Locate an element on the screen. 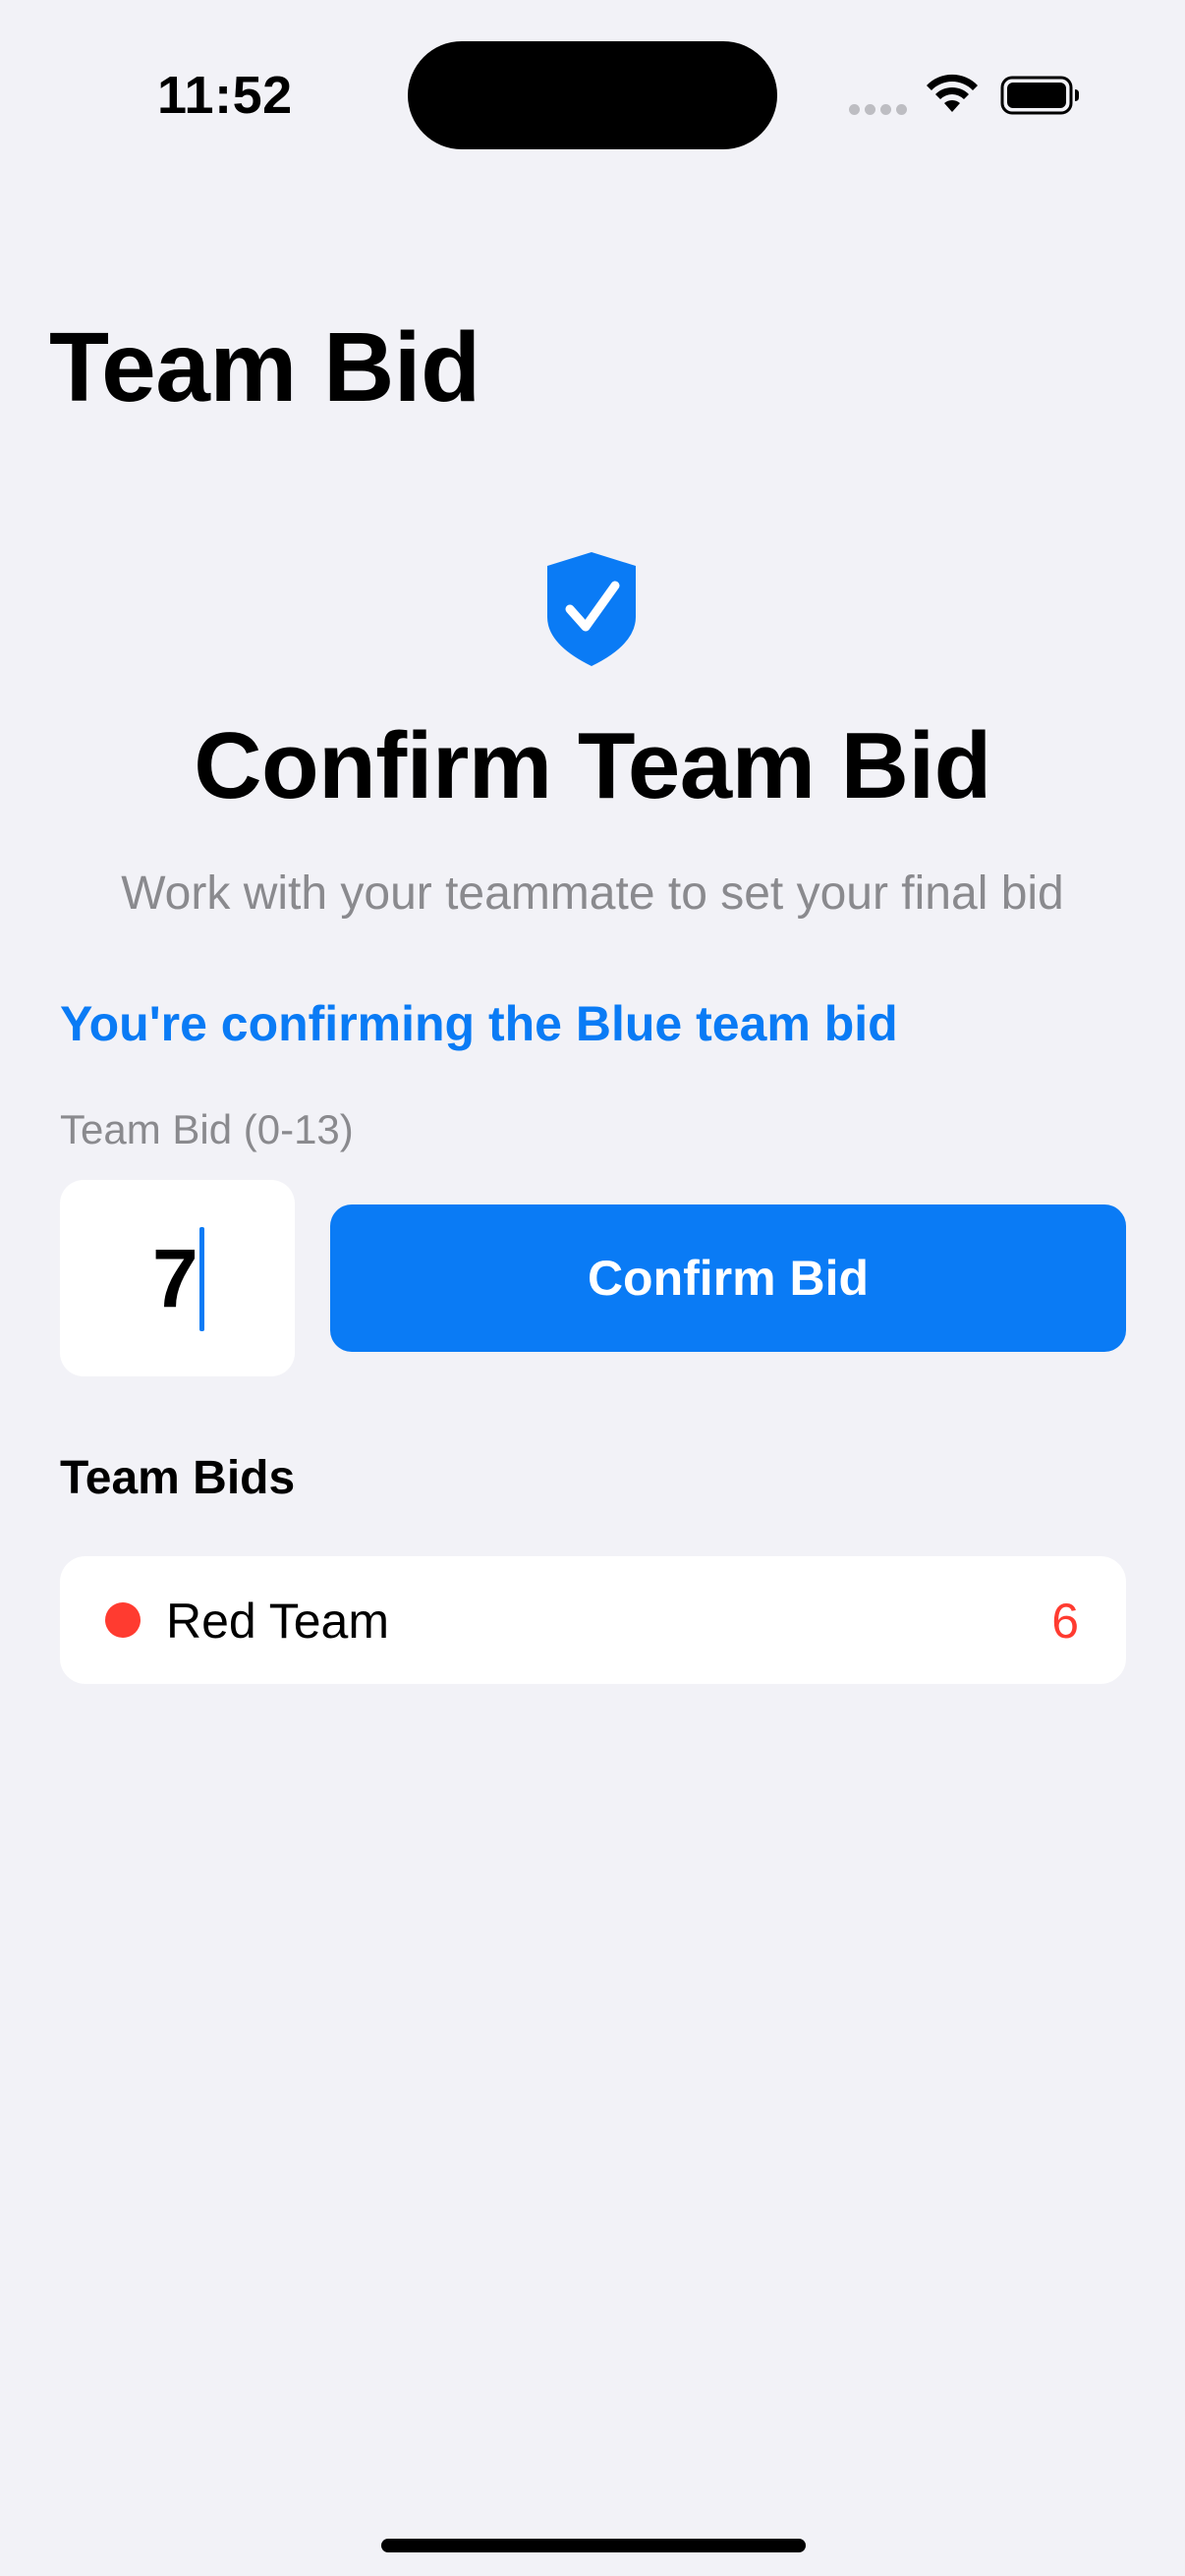 The height and width of the screenshot is (2576, 1185). team-bid-label: Team Bid (0-13) is located at coordinates (207, 1129).